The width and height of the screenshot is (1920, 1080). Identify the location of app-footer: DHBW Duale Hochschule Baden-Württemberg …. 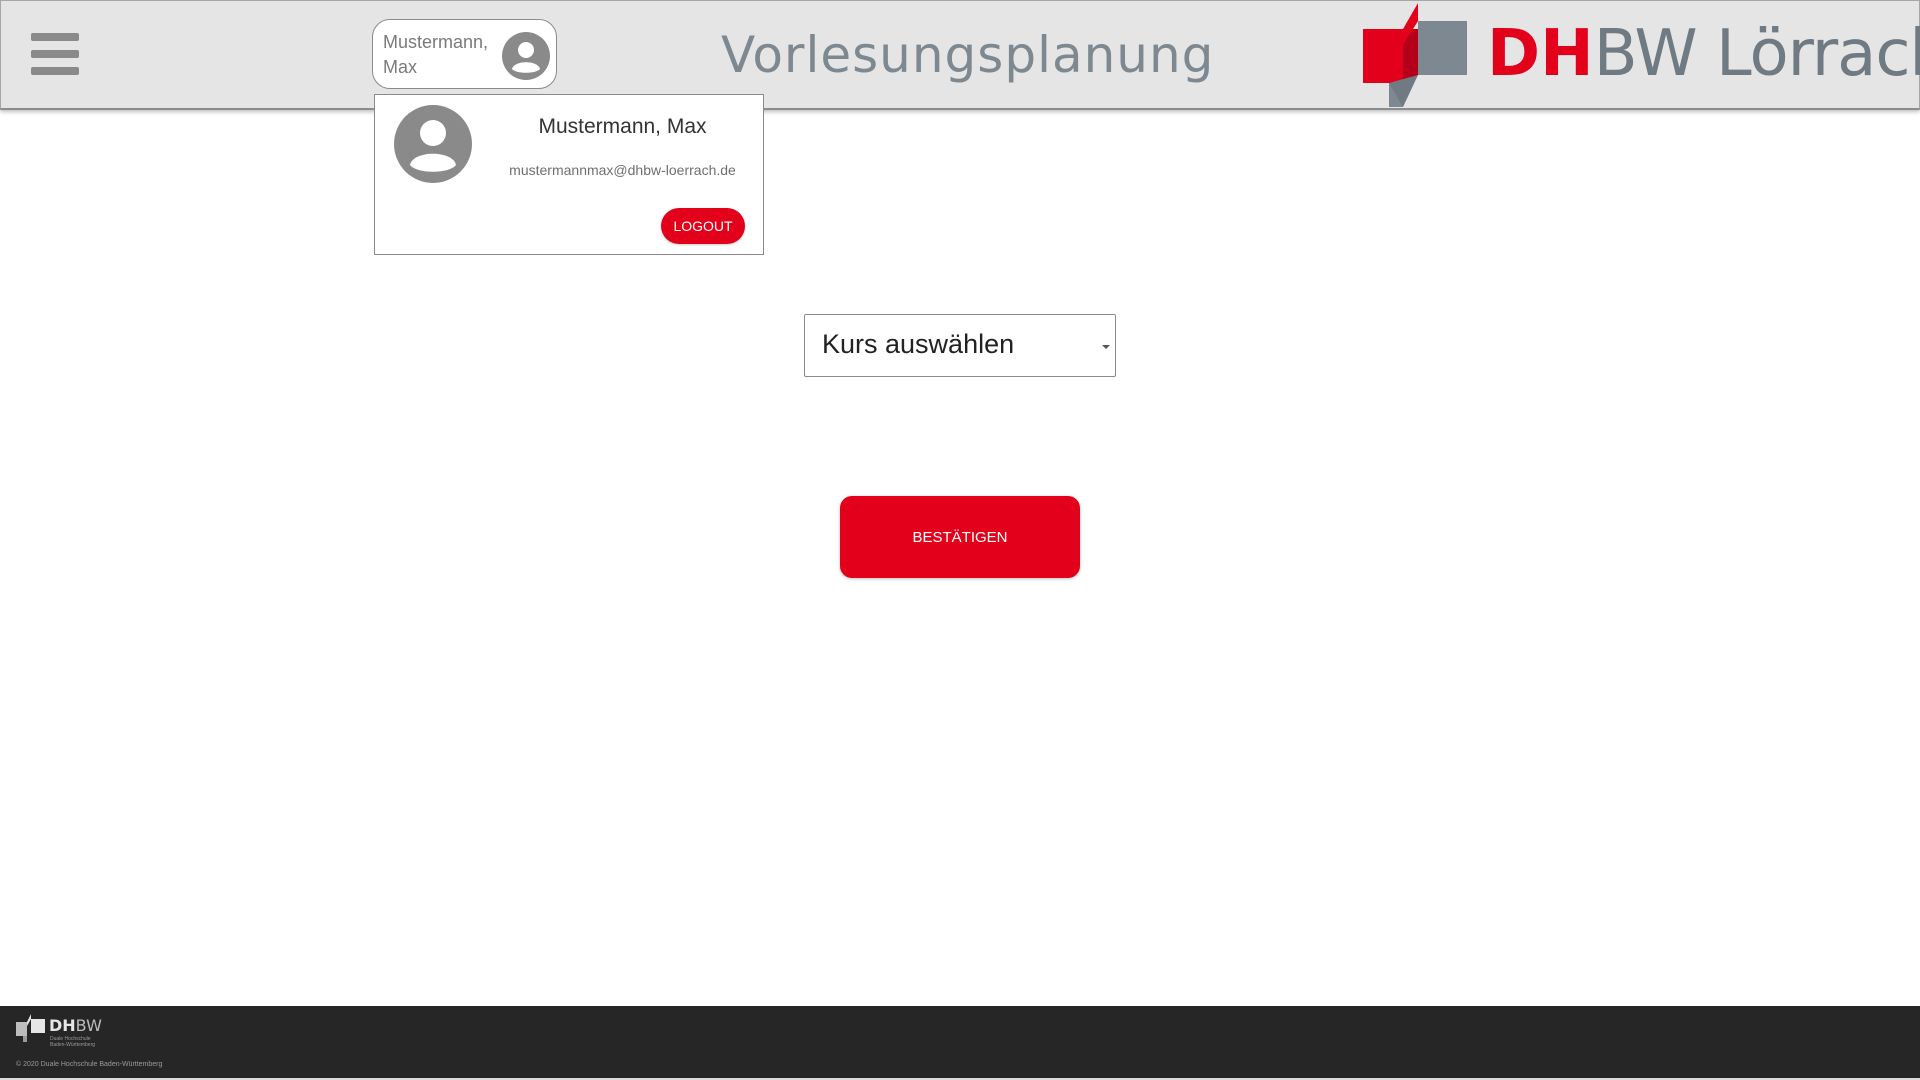
(960, 1042).